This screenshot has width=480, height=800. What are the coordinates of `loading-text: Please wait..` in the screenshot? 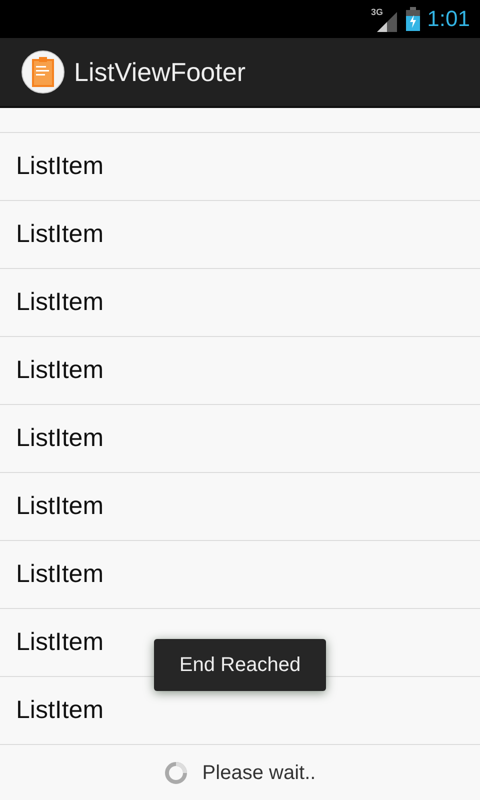 It's located at (259, 773).